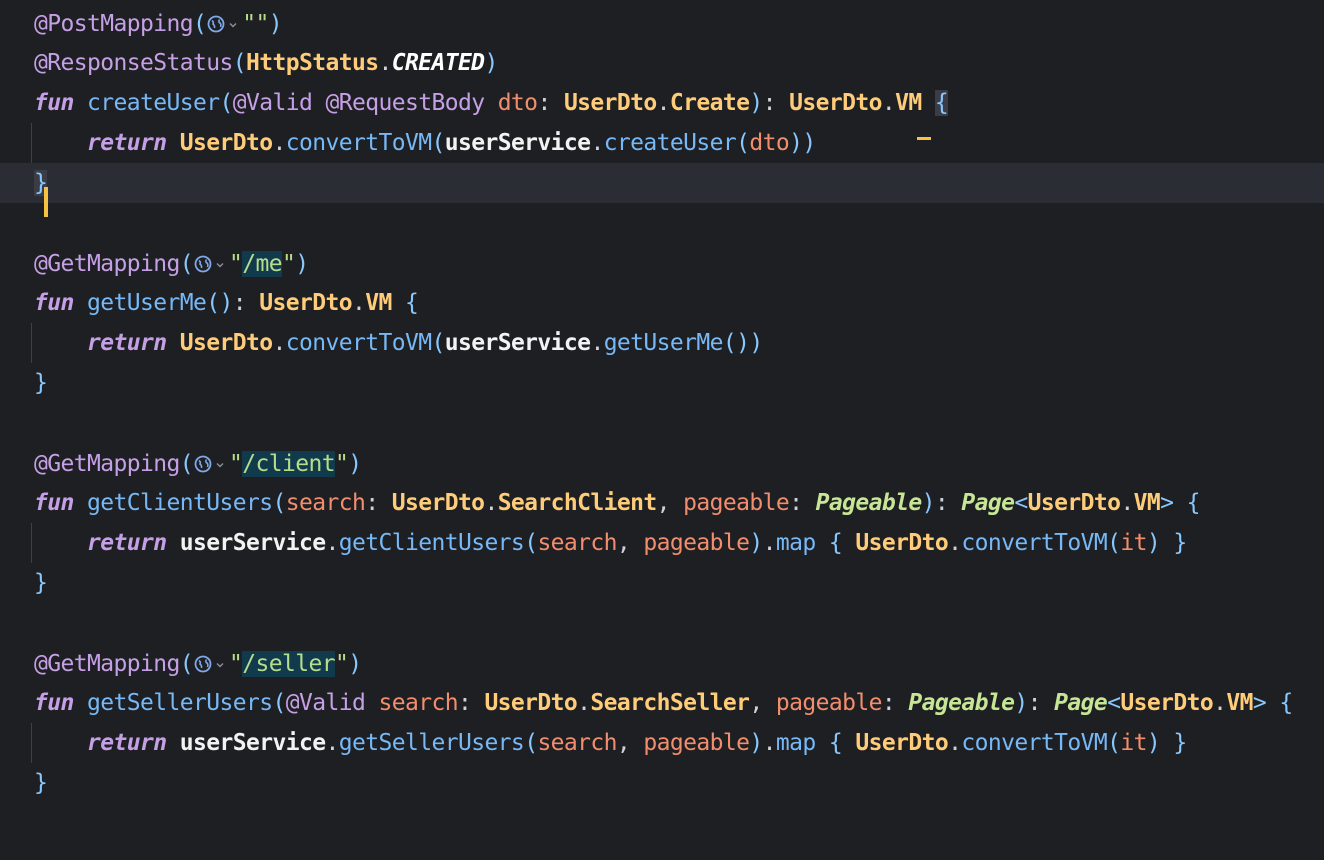 The image size is (1324, 860). Describe the element at coordinates (696, 743) in the screenshot. I see `code-token: pageable` at that location.